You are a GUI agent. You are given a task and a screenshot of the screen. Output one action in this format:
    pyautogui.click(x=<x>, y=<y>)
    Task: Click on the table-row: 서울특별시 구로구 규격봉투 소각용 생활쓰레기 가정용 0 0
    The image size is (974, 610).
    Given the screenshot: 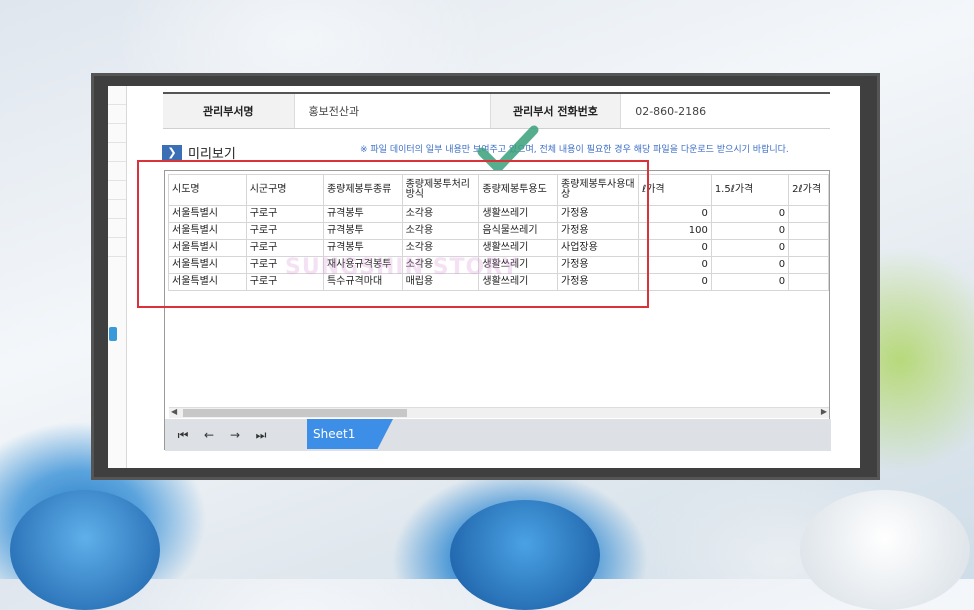 What is the action you would take?
    pyautogui.click(x=498, y=214)
    